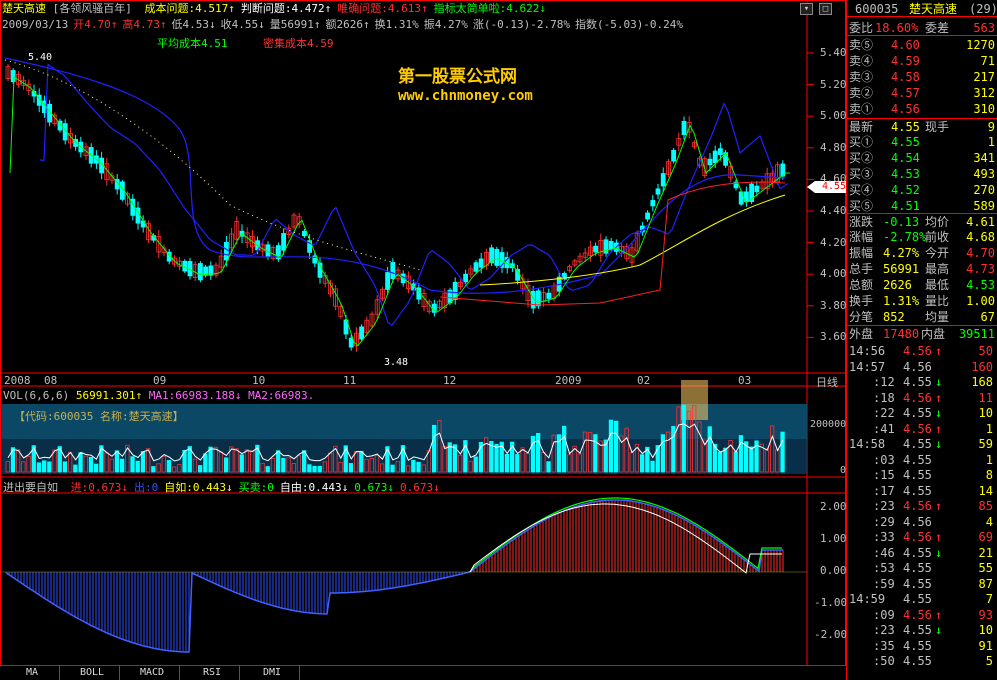 The height and width of the screenshot is (680, 997). What do you see at coordinates (905, 61) in the screenshot?
I see `asks-price: 4.59` at bounding box center [905, 61].